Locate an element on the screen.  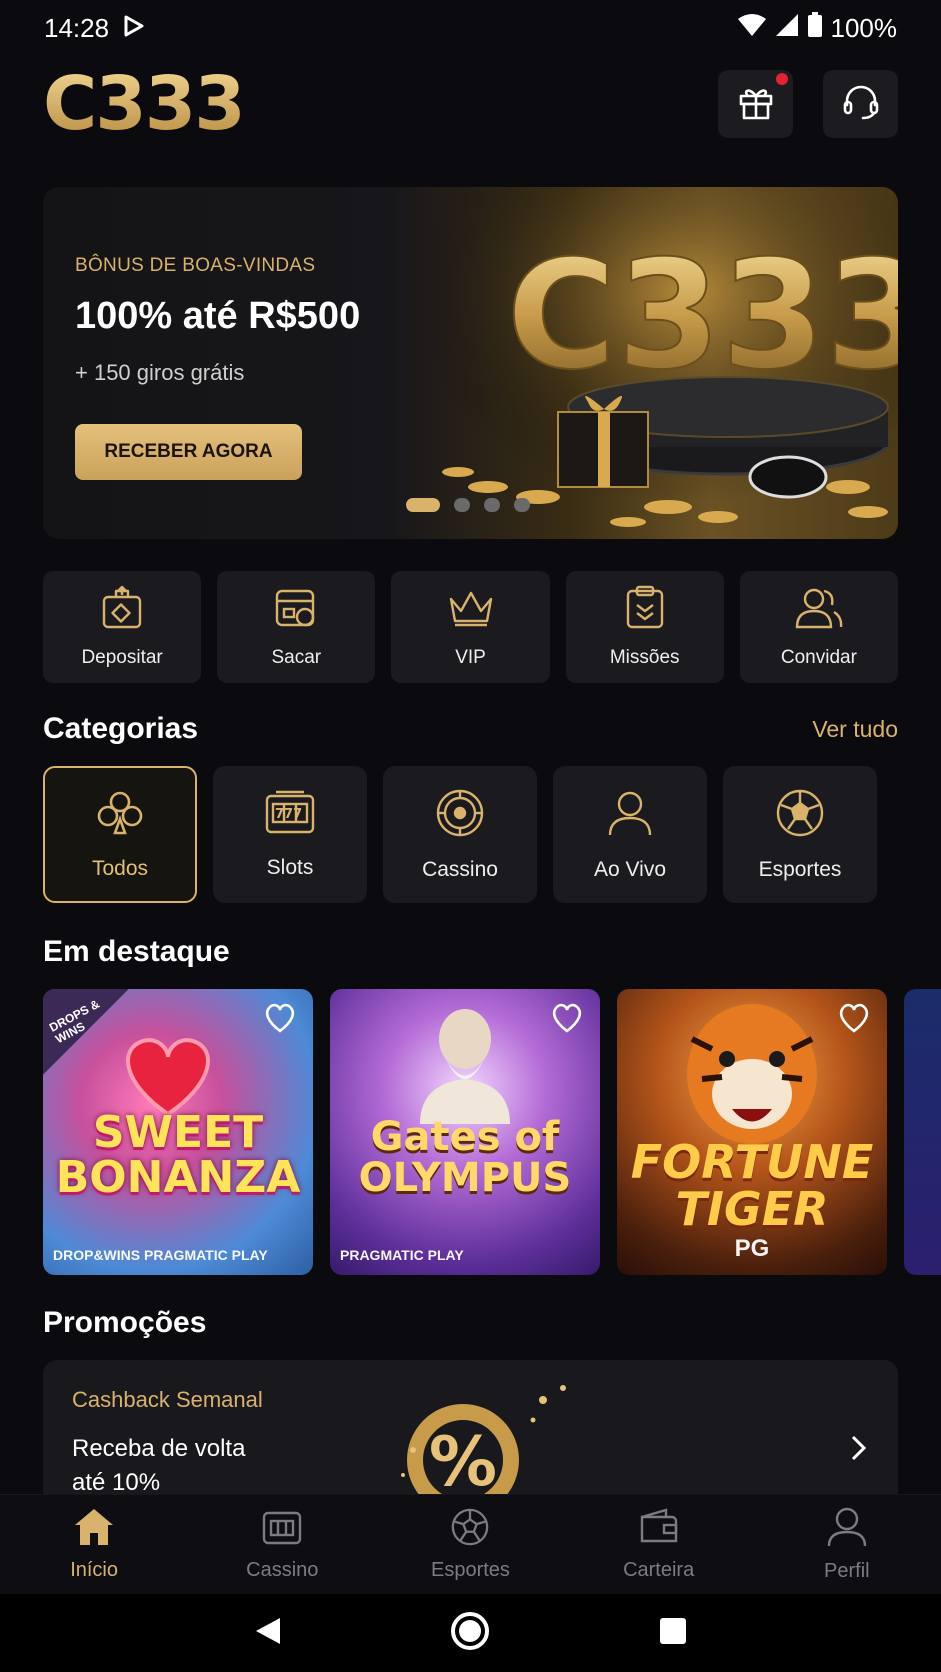
category-sports: Esportes is located at coordinates (800, 834).